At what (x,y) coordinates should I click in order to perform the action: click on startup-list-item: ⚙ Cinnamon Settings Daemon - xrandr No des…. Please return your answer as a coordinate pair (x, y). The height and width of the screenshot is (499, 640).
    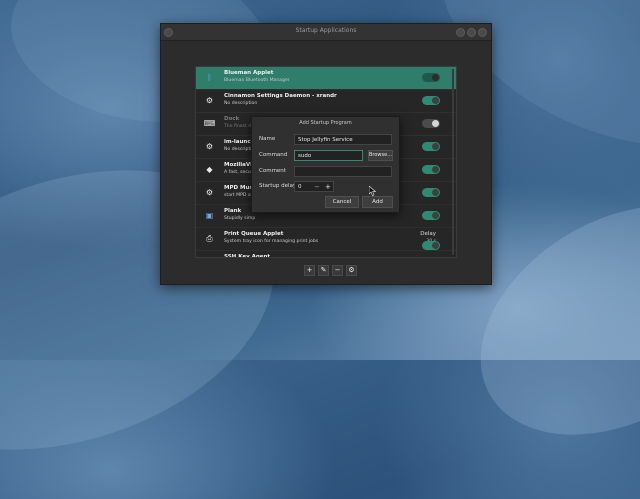
    Looking at the image, I should click on (326, 101).